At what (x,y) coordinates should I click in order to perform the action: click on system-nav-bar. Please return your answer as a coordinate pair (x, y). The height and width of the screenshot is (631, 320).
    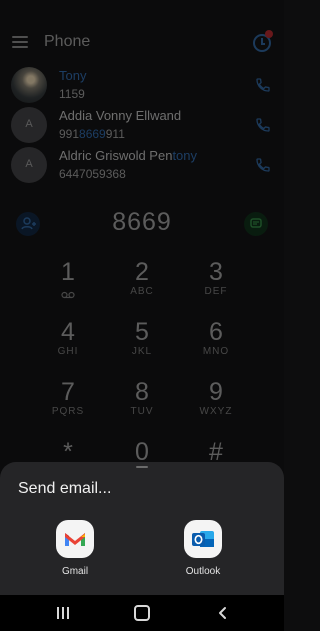
    Looking at the image, I should click on (142, 613).